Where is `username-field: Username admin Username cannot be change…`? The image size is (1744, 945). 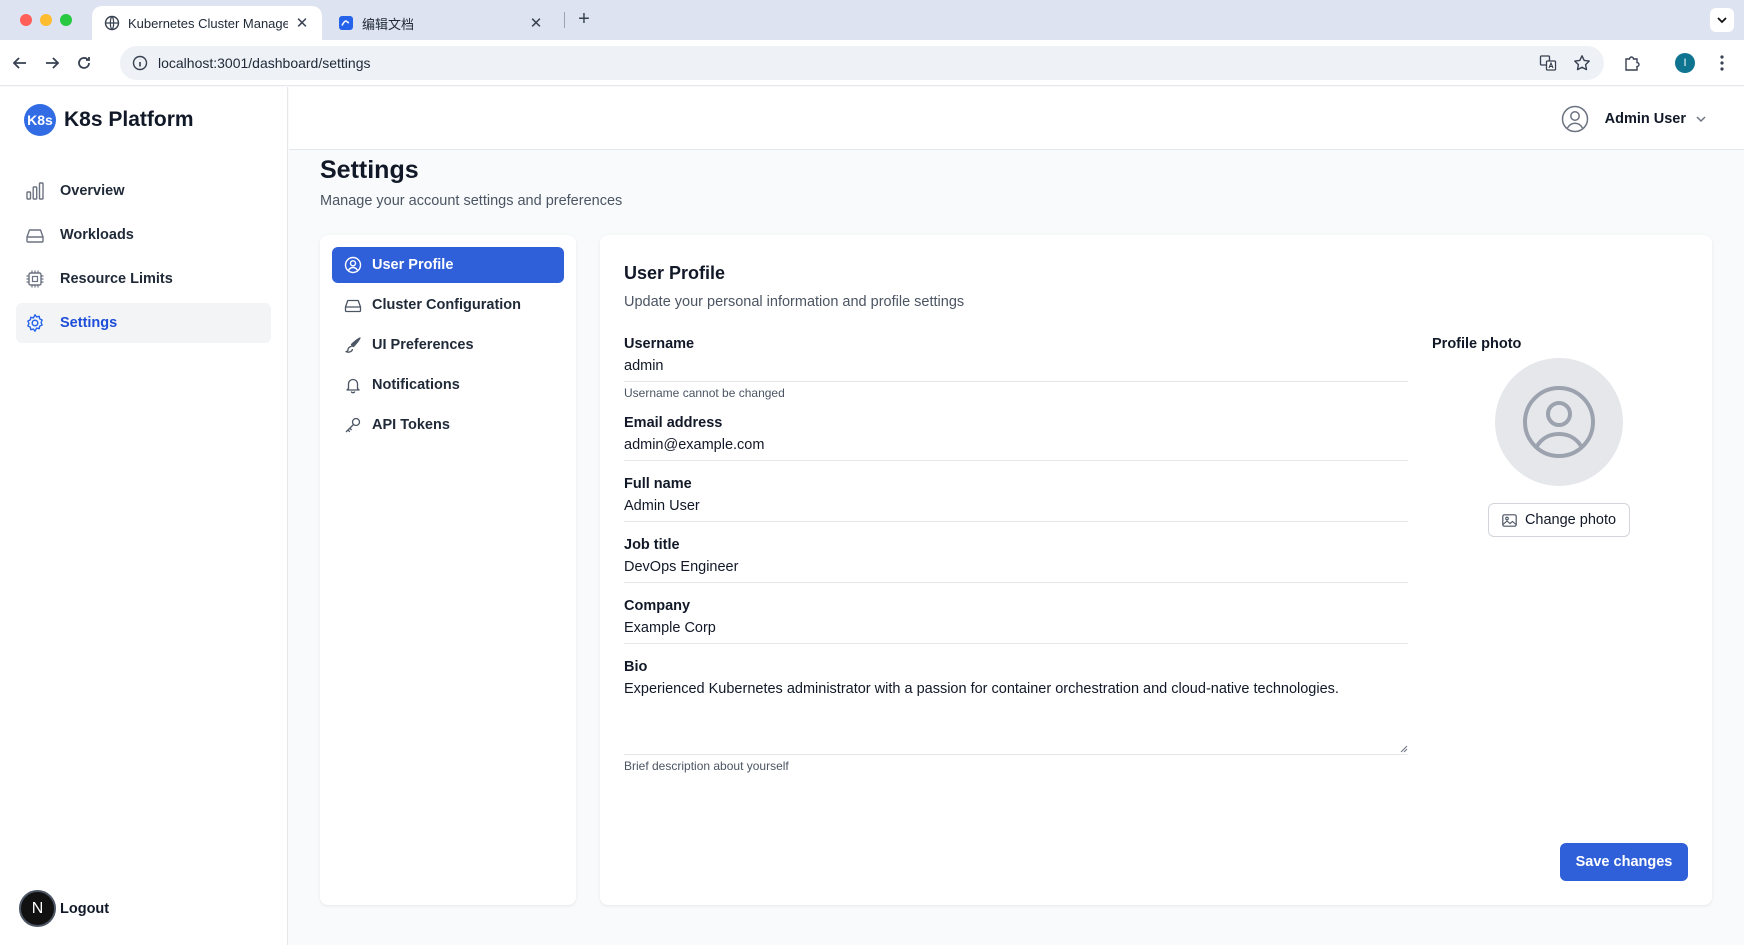 username-field: Username admin Username cannot be change… is located at coordinates (1016, 368).